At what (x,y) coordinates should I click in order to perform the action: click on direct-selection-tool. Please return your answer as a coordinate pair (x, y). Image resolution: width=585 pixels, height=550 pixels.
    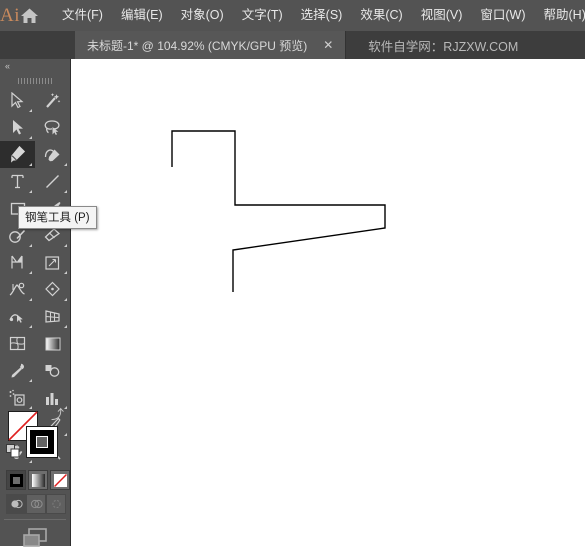
    Looking at the image, I should click on (17, 127).